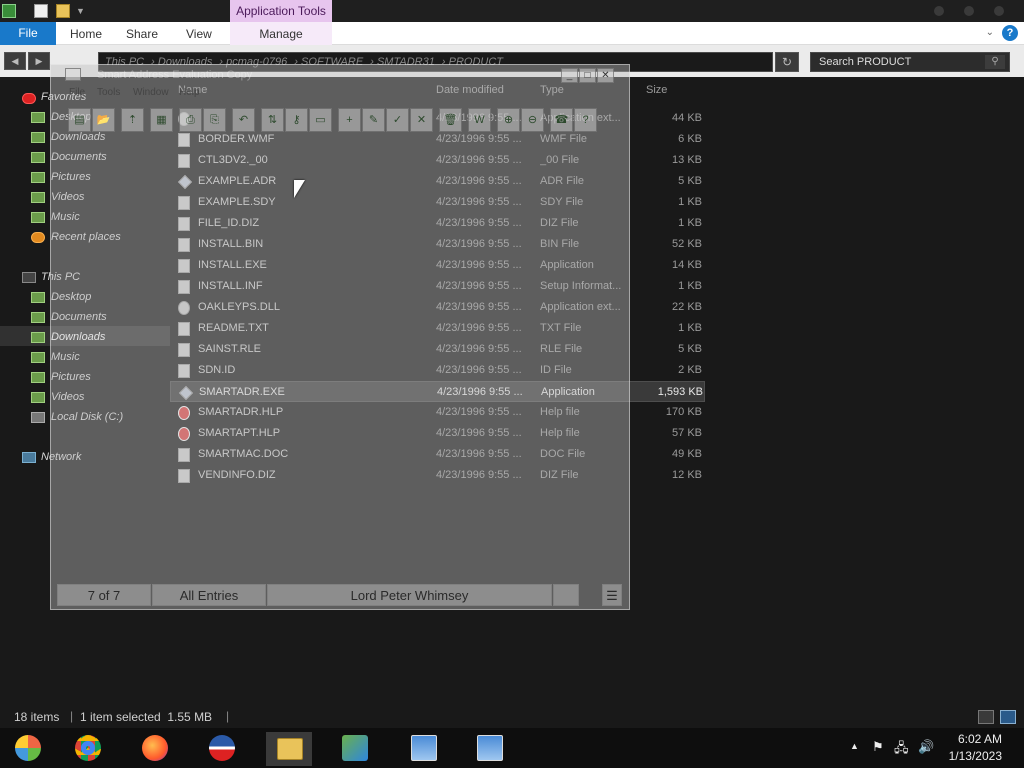 The image size is (1024, 768). What do you see at coordinates (687, 118) in the screenshot?
I see `file-size: 44 KB` at bounding box center [687, 118].